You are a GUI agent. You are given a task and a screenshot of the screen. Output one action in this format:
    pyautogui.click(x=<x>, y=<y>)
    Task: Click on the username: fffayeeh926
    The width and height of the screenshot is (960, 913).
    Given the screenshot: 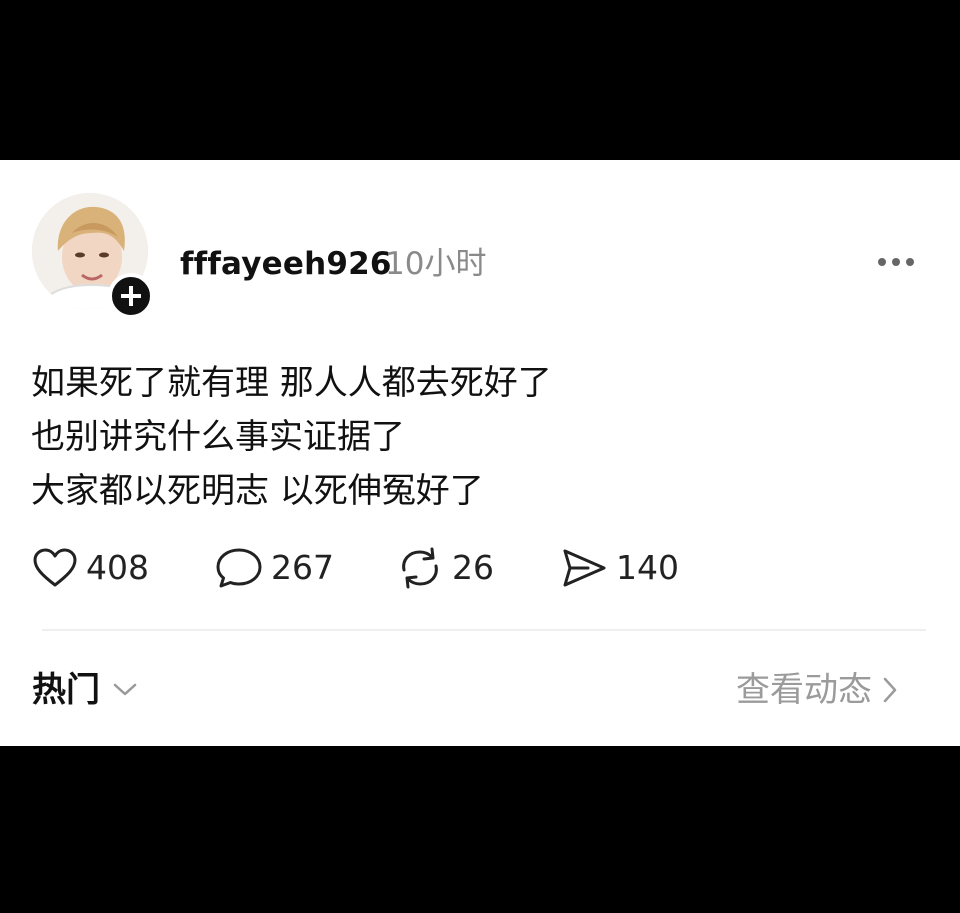 What is the action you would take?
    pyautogui.click(x=286, y=264)
    